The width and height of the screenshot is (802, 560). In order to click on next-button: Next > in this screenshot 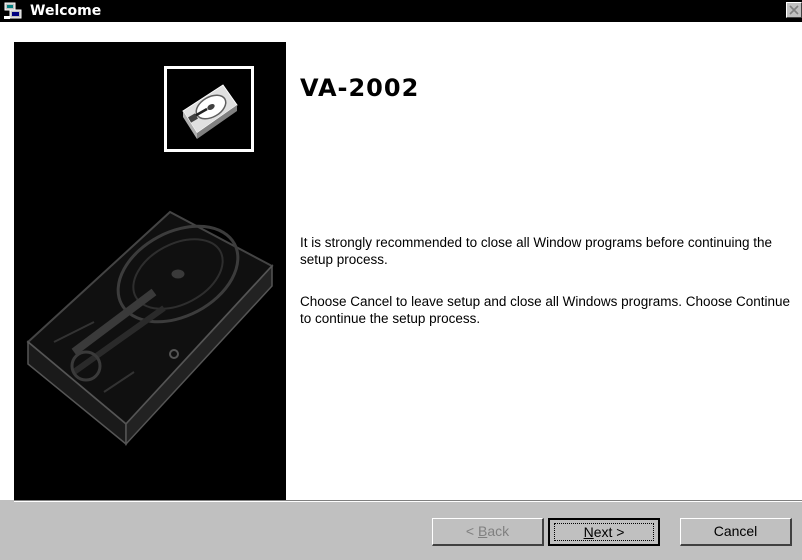, I will do `click(604, 532)`.